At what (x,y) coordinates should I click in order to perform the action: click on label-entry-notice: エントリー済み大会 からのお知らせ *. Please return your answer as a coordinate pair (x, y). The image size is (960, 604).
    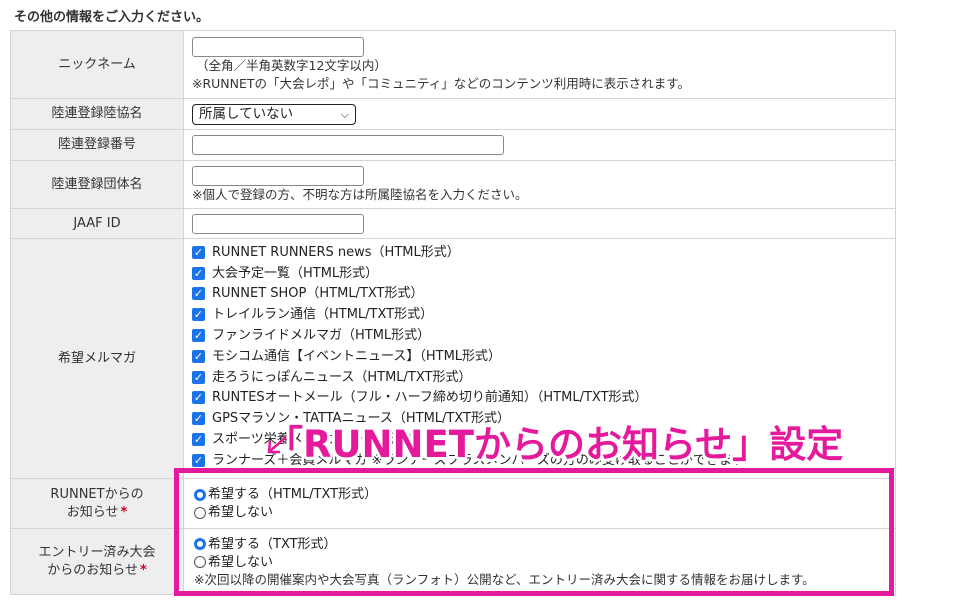
    Looking at the image, I should click on (97, 561).